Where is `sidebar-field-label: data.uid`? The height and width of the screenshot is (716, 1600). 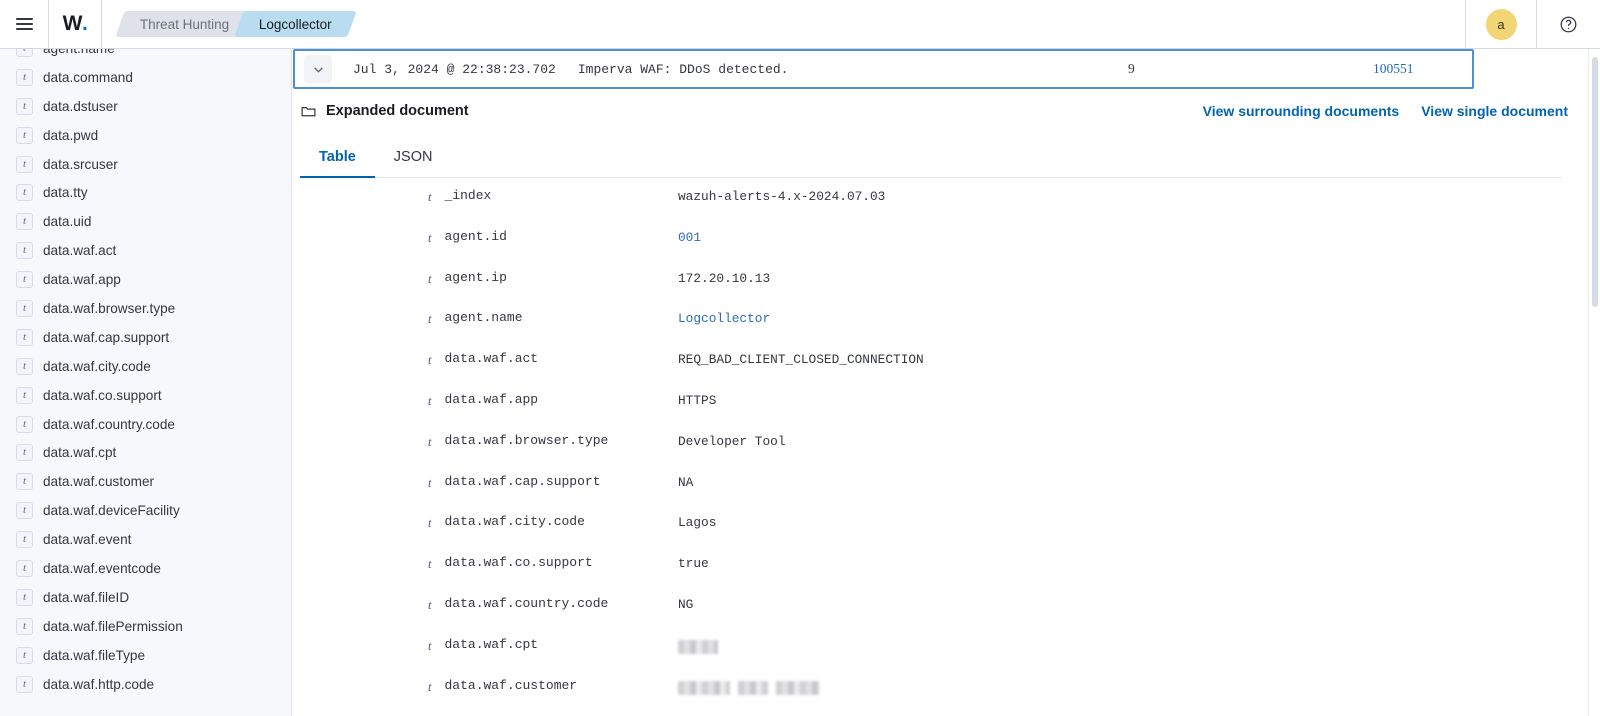
sidebar-field-label: data.uid is located at coordinates (67, 222).